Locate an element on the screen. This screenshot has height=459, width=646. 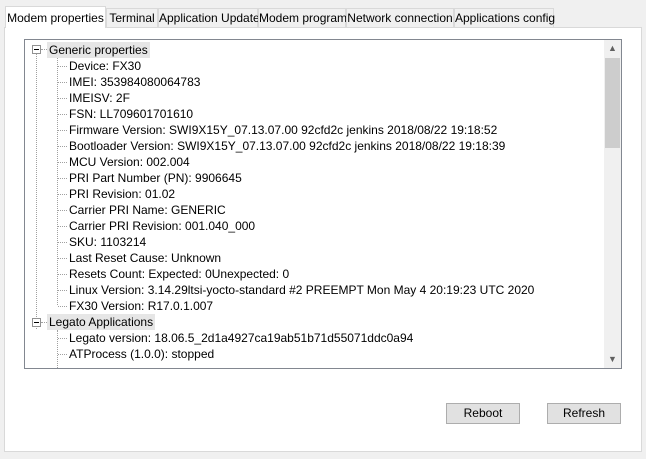
tree-item: ATProcess (1.0.0): stopped is located at coordinates (141, 354).